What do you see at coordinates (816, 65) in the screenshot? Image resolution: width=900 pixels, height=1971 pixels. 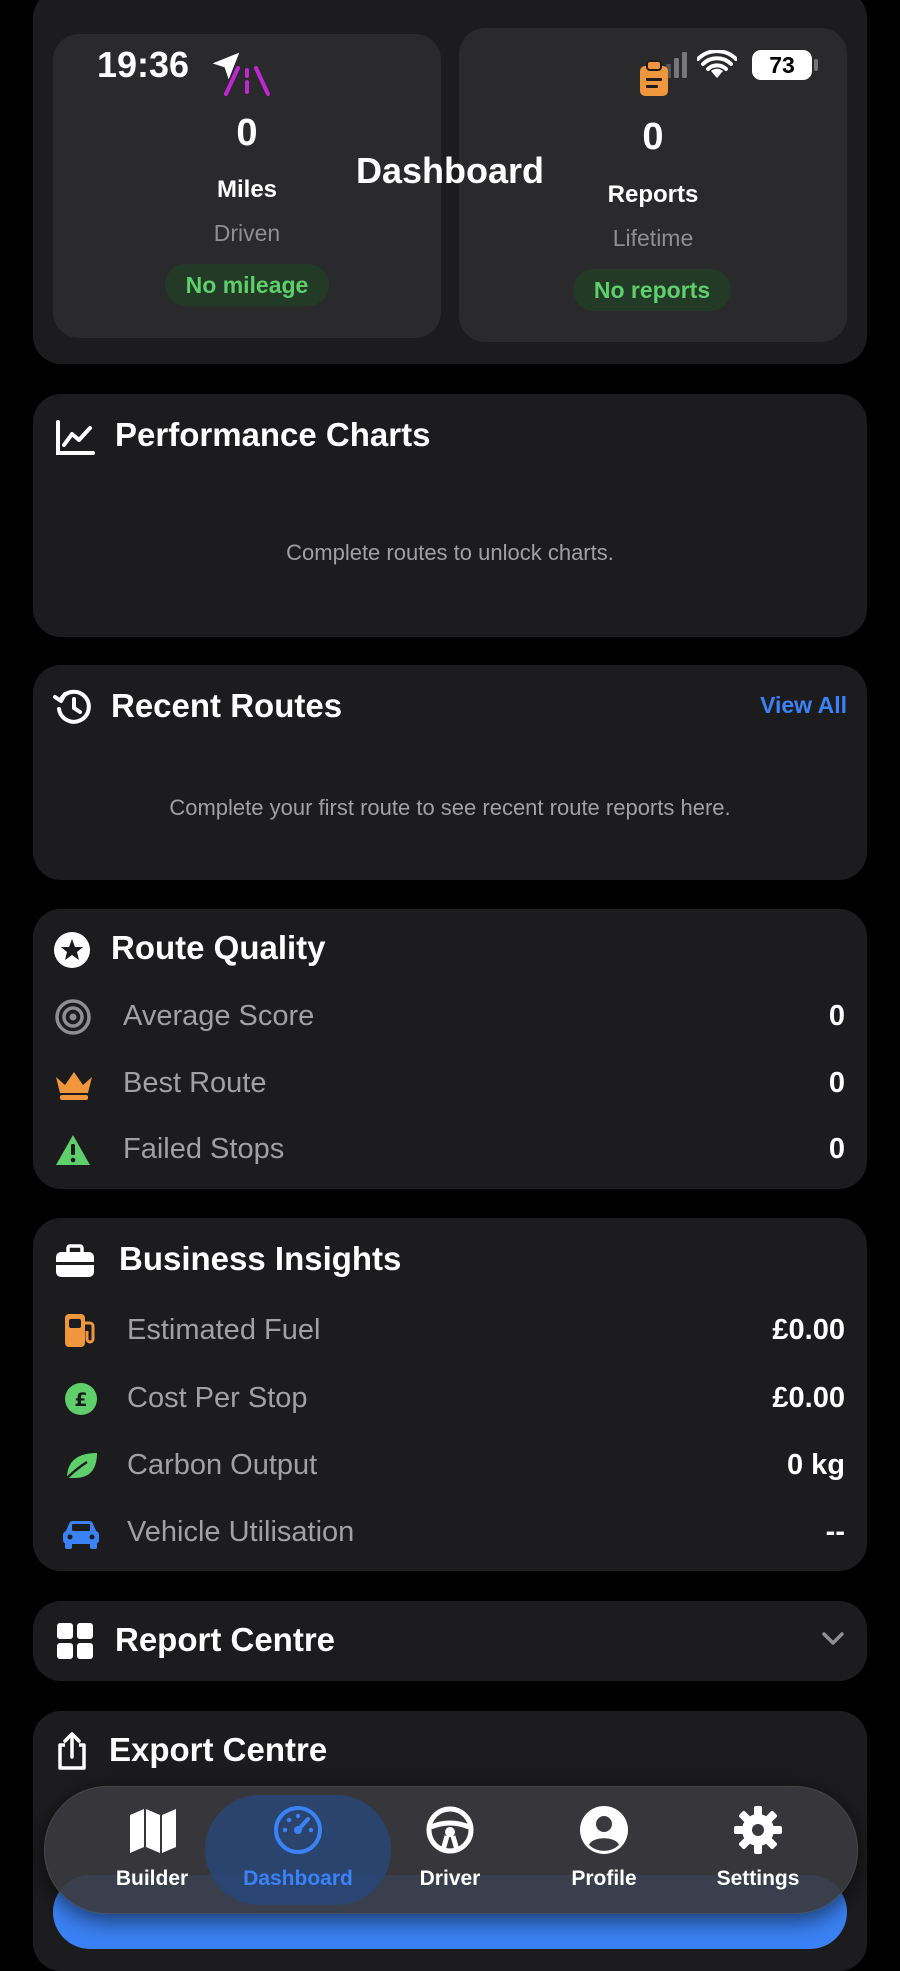 I see `battery-tip` at bounding box center [816, 65].